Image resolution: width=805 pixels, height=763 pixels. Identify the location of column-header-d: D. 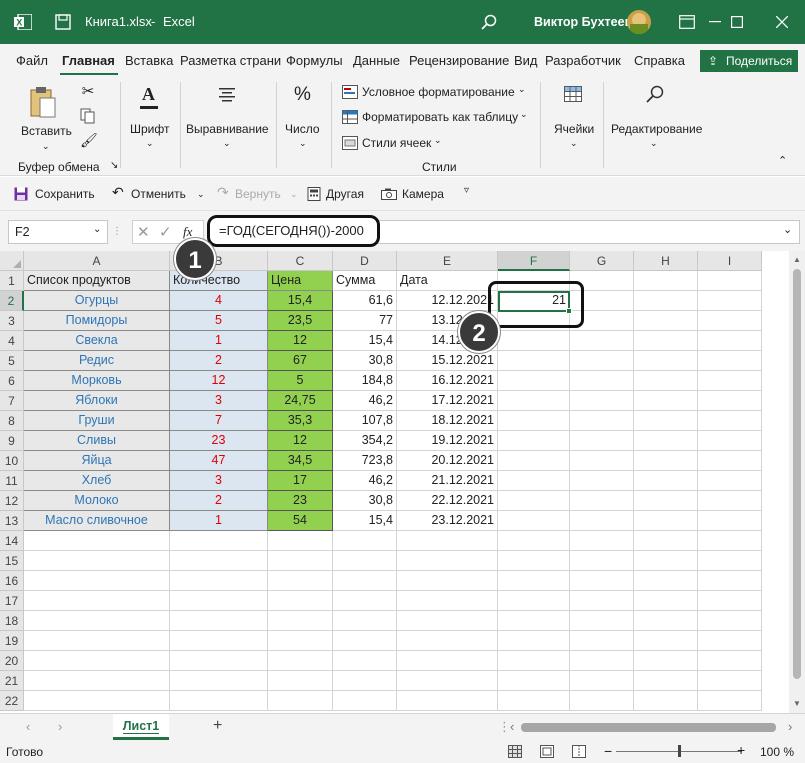
(365, 261).